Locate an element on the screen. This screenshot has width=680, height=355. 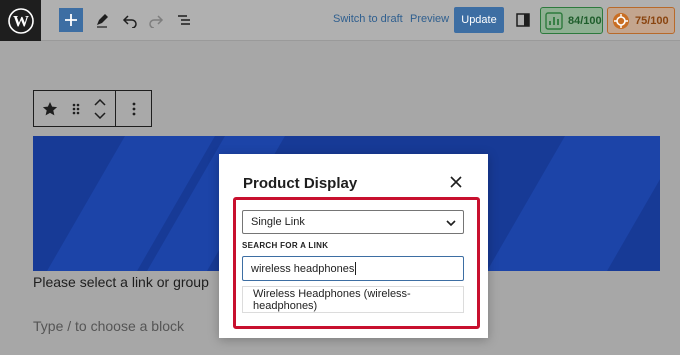
undo-icon is located at coordinates (129, 21).